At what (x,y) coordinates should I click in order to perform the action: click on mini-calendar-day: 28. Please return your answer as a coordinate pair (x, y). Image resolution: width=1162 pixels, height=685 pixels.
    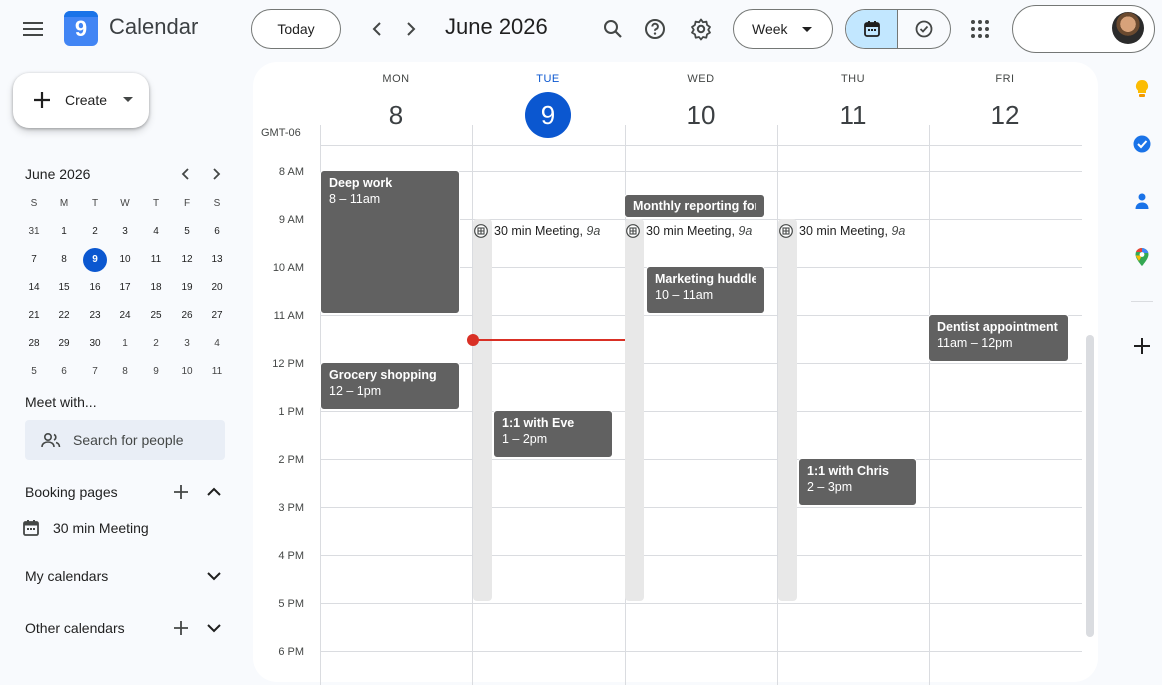
    Looking at the image, I should click on (34, 344).